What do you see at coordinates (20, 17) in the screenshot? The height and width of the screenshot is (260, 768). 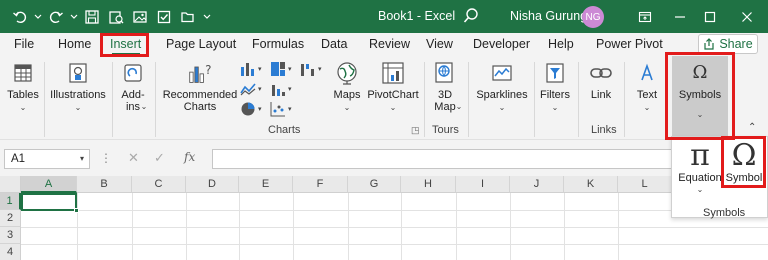 I see `undo-icon` at bounding box center [20, 17].